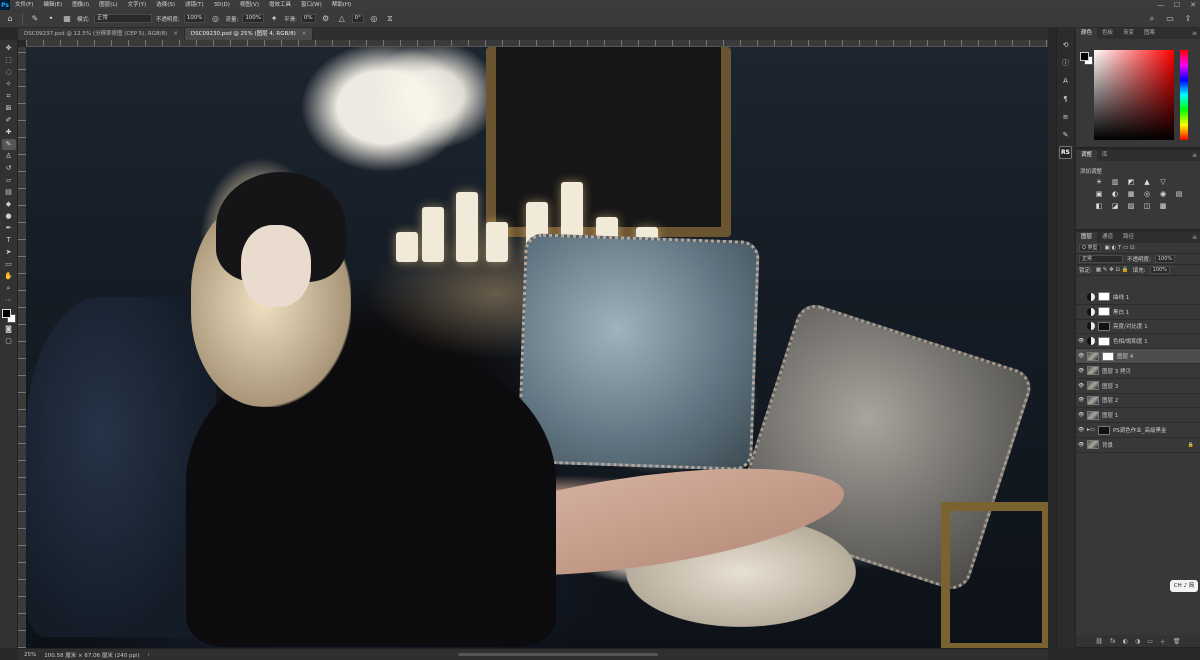  Describe the element at coordinates (24, 5) in the screenshot. I see `menu-item: 文件(F)` at that location.